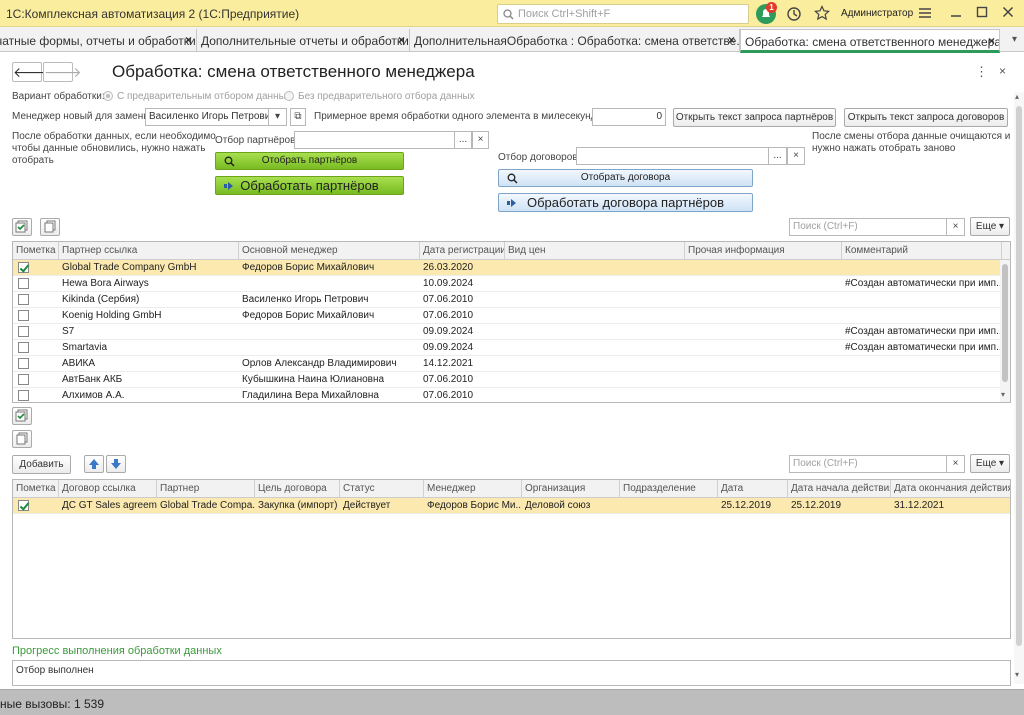 This screenshot has width=1024, height=715. What do you see at coordinates (278, 117) in the screenshot?
I see `manager-dropdown-button: ▾` at bounding box center [278, 117].